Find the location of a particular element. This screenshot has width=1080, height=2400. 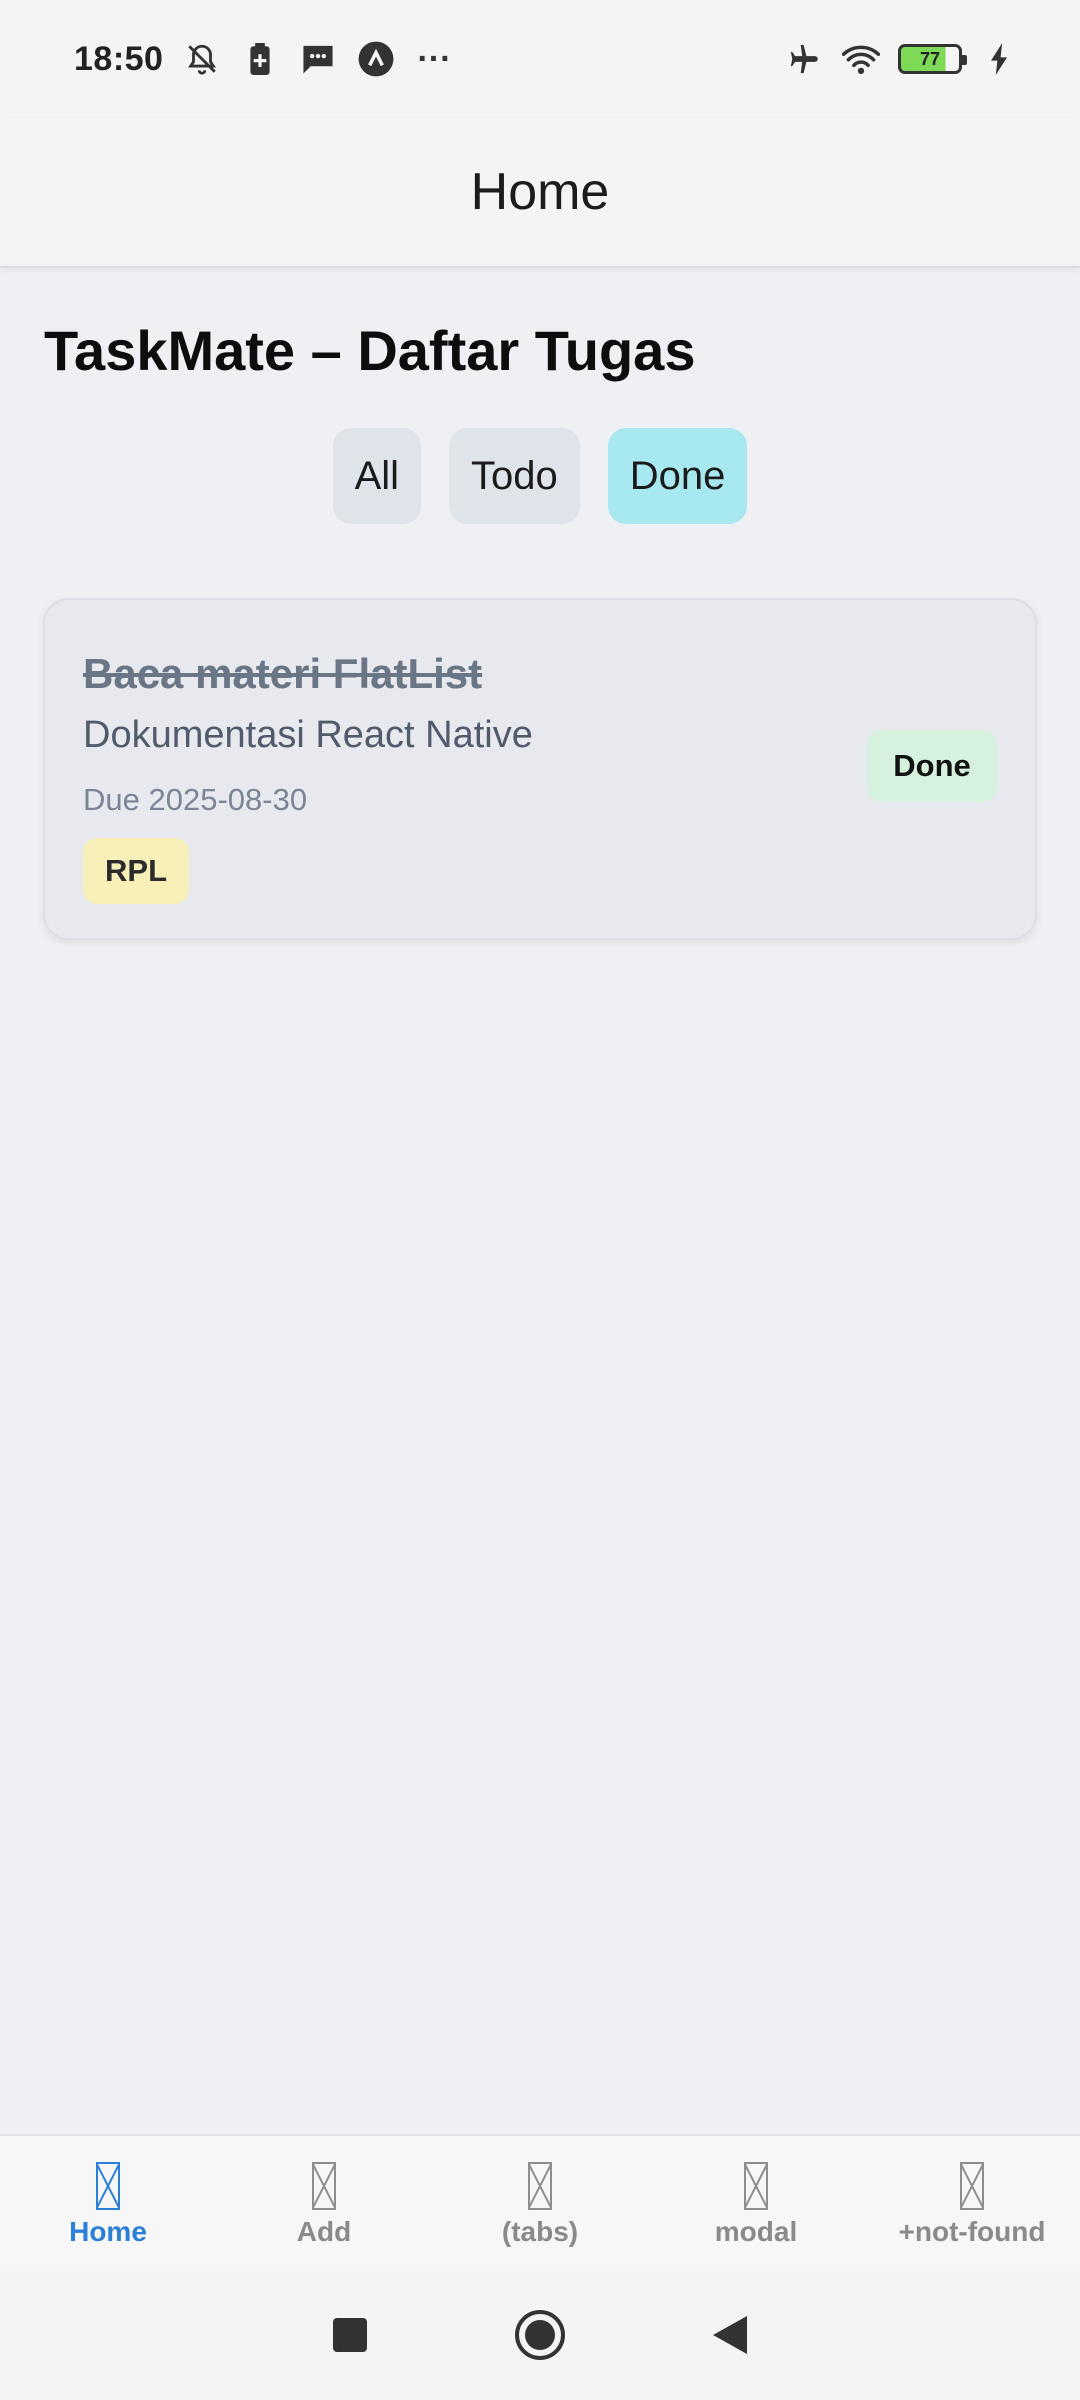

recents-button is located at coordinates (350, 2335).